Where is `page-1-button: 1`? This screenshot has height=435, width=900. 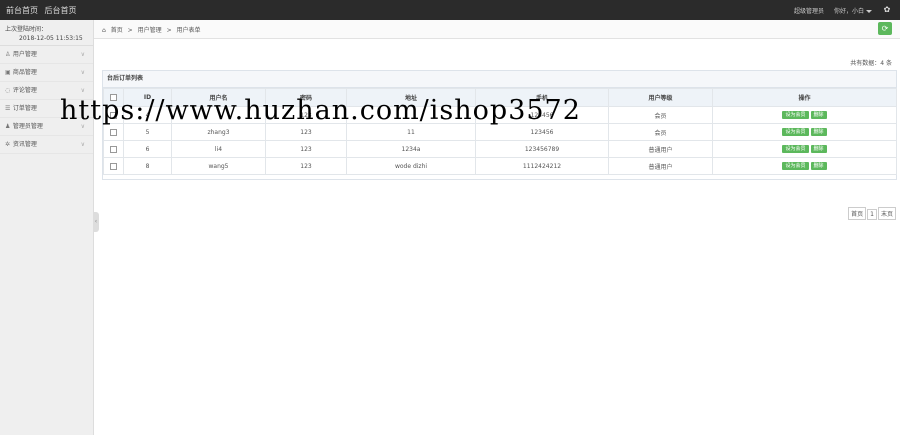 page-1-button: 1 is located at coordinates (872, 214).